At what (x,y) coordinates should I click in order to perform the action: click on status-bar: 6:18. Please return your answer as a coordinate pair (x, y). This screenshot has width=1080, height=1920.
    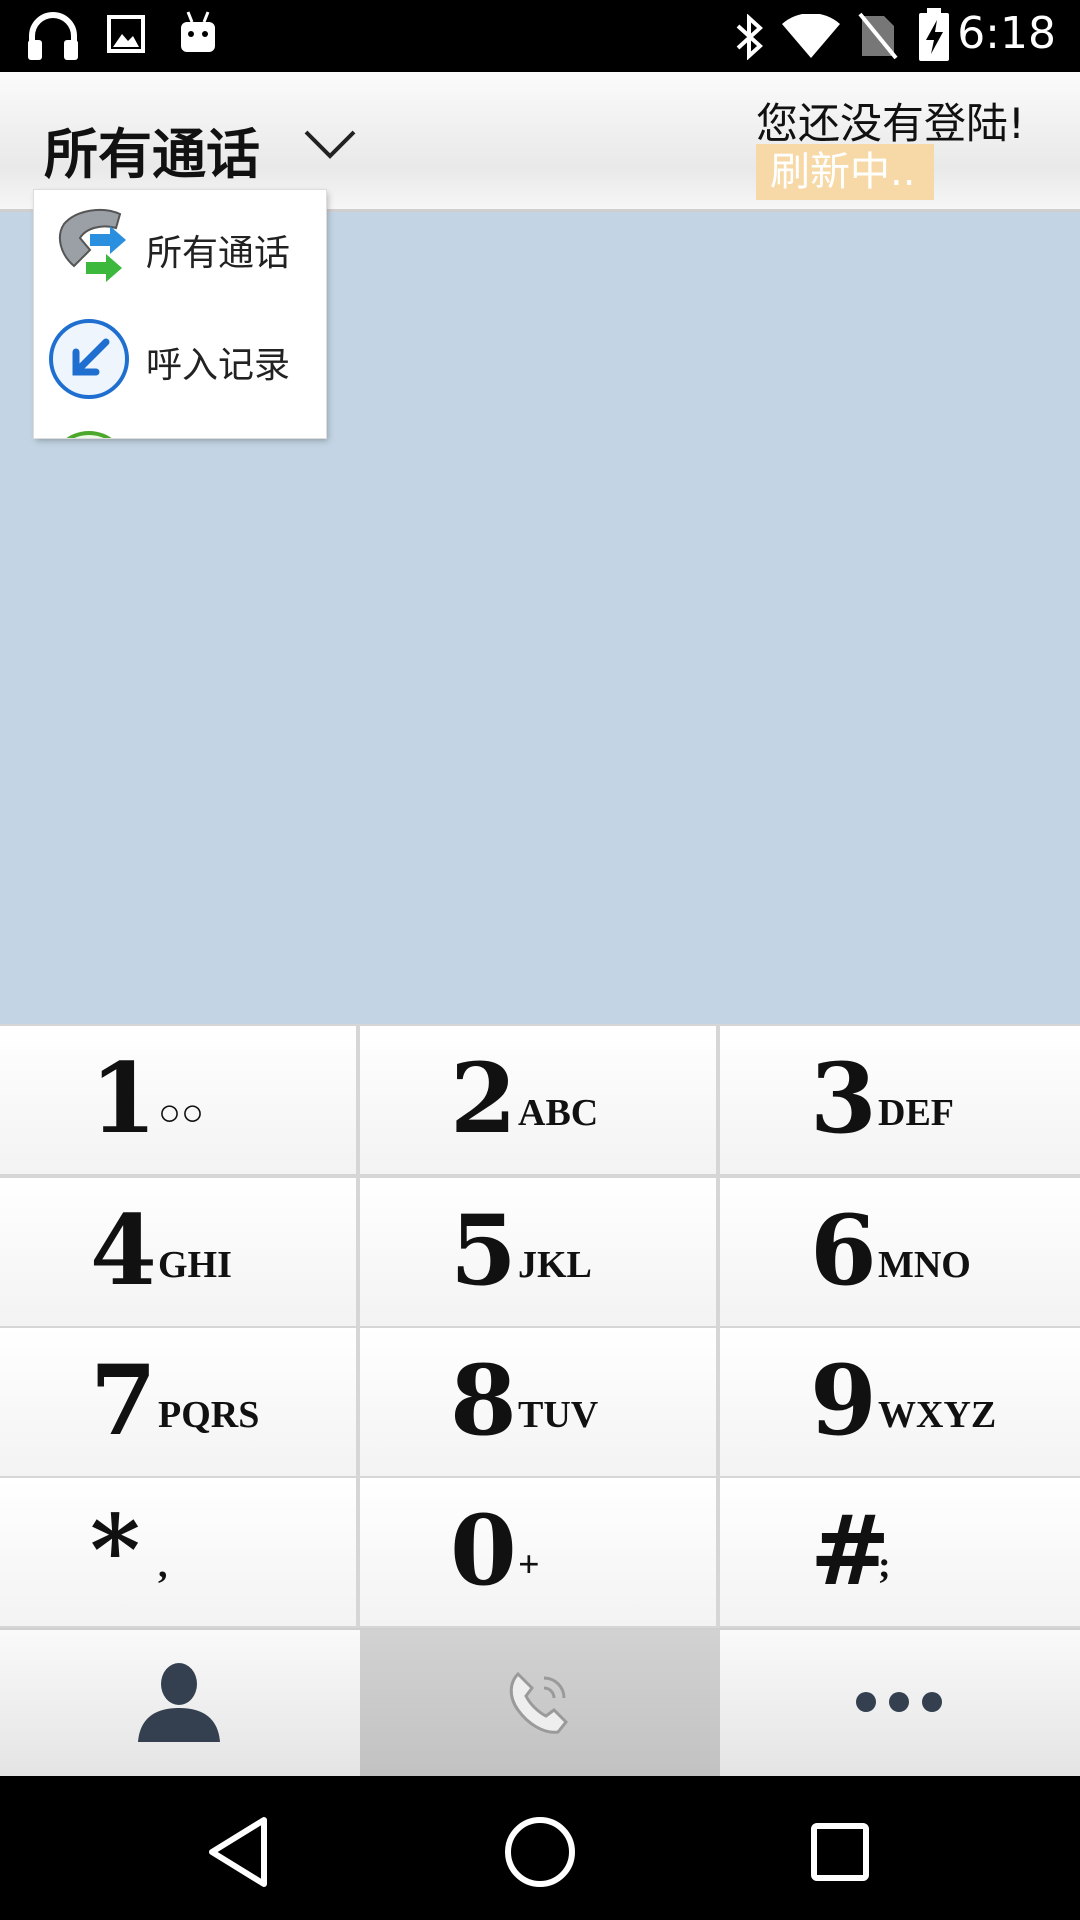
    Looking at the image, I should click on (540, 36).